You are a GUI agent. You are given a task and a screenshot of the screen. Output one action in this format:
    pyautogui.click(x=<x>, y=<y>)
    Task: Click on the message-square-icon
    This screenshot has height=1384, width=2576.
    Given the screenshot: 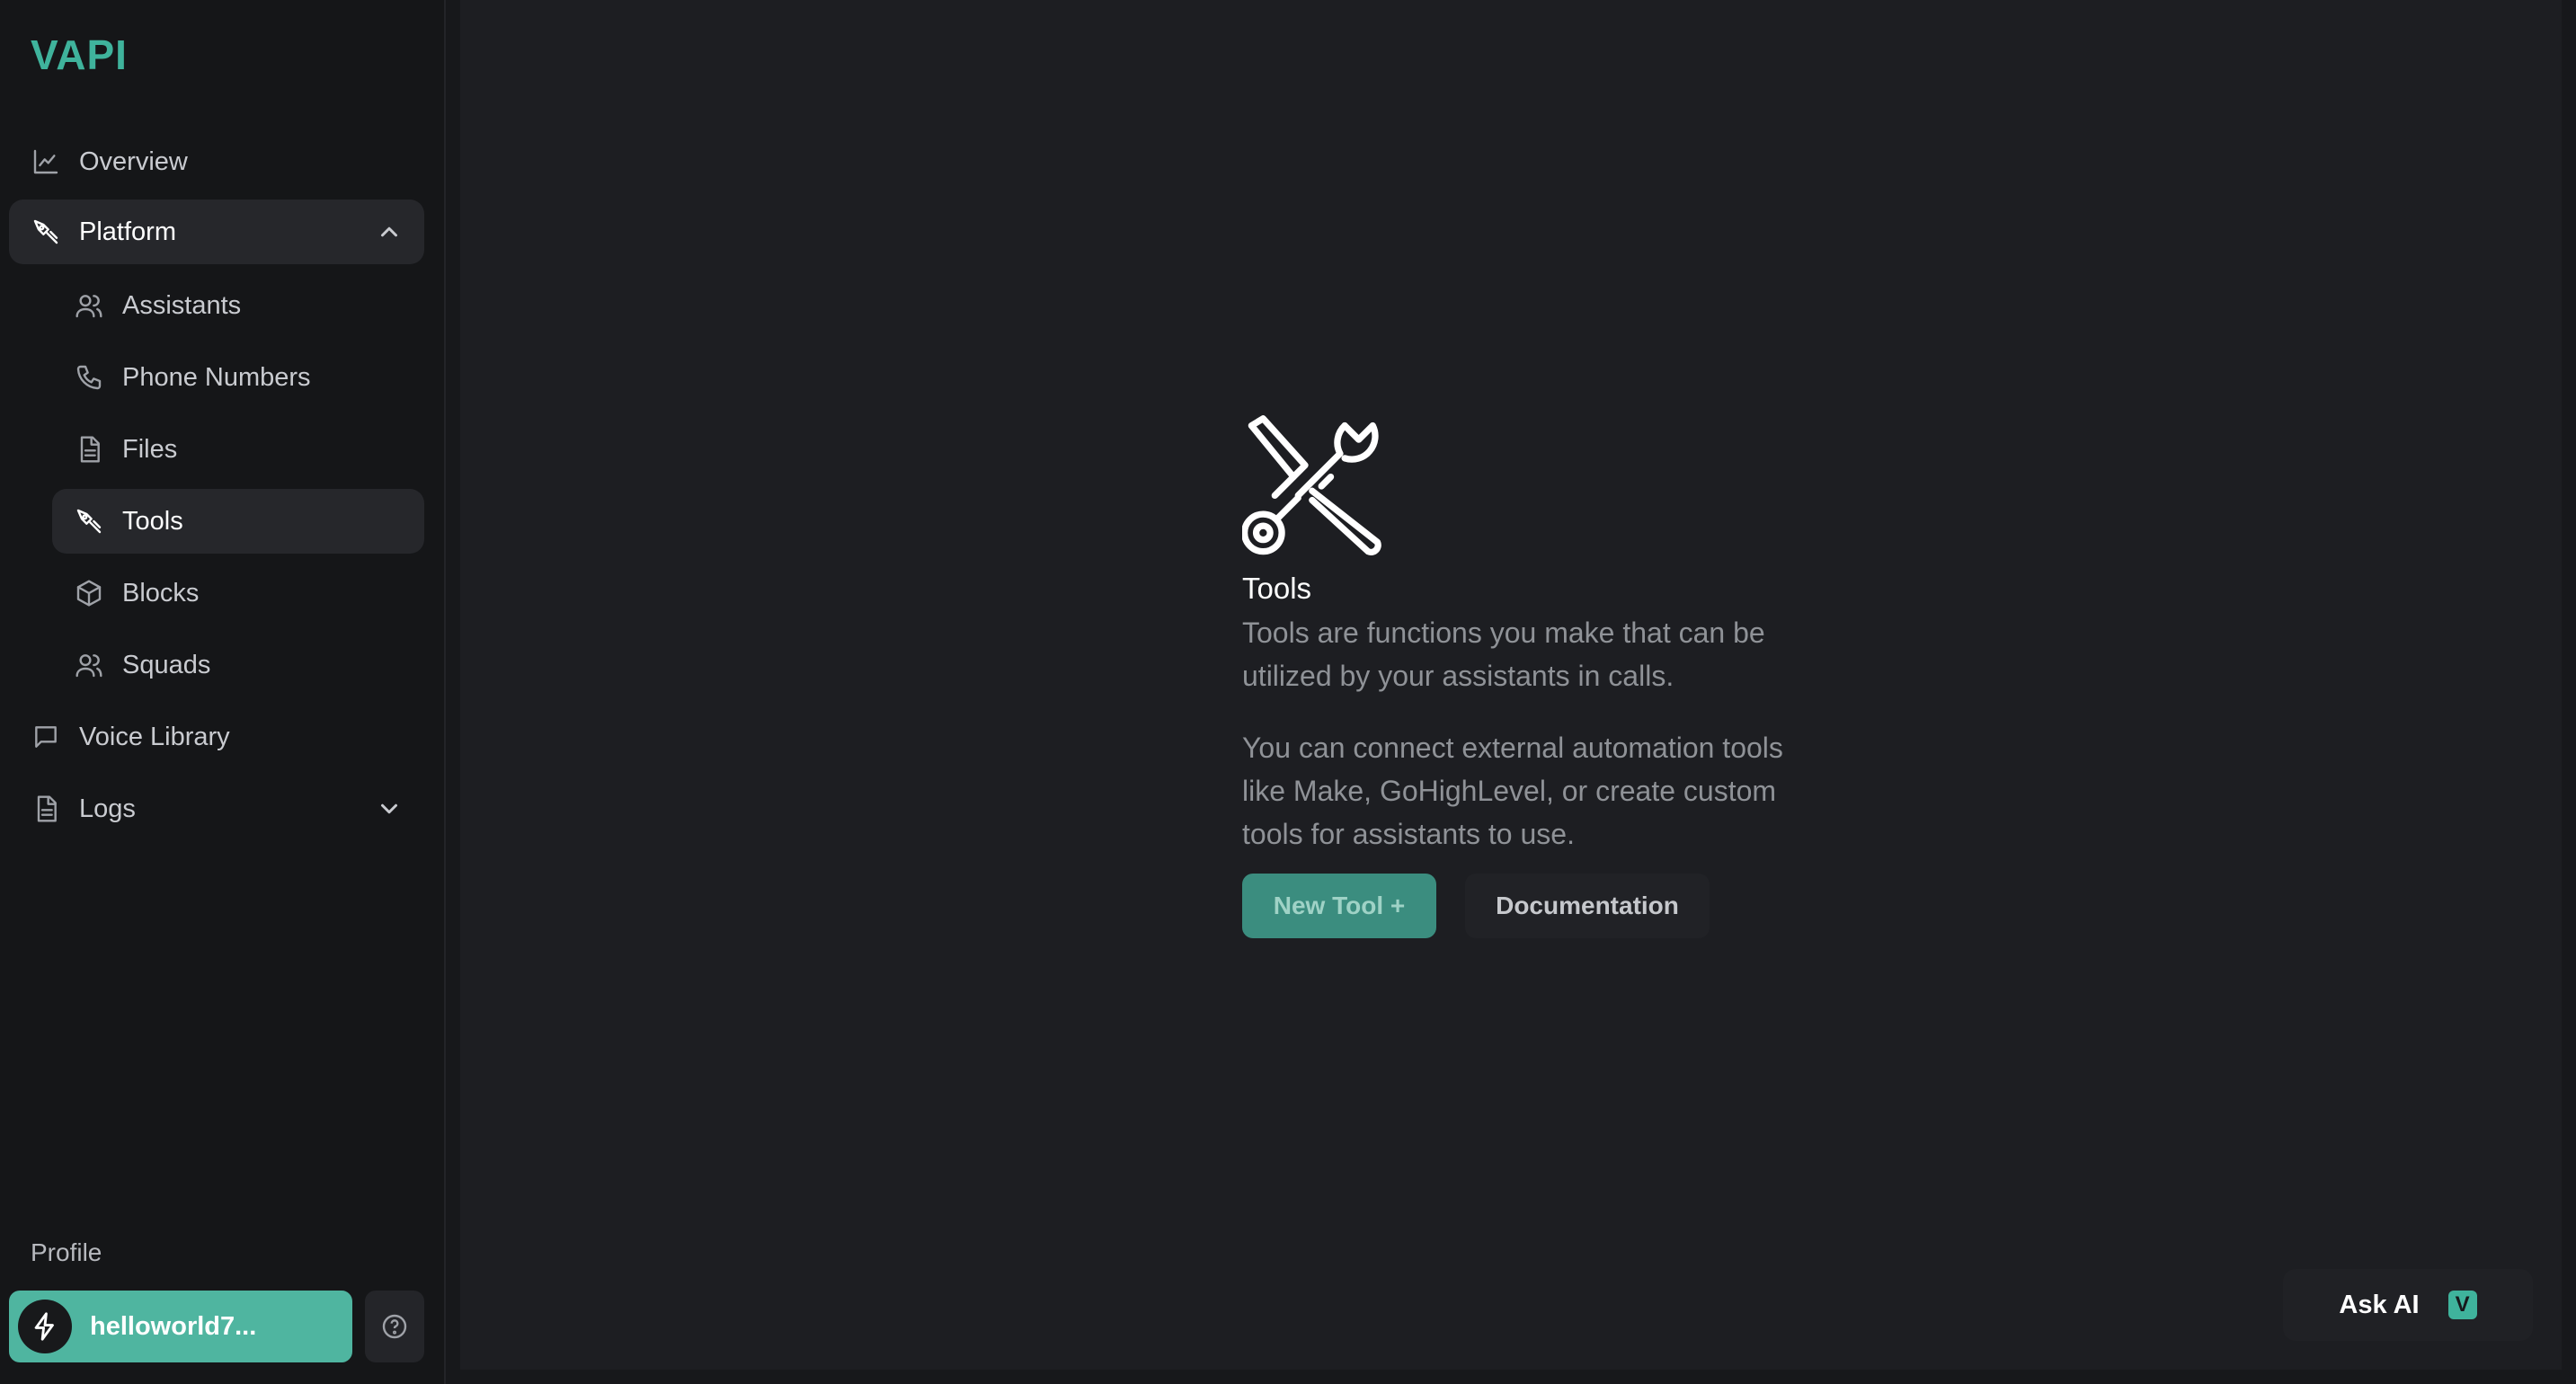 What is the action you would take?
    pyautogui.click(x=46, y=737)
    